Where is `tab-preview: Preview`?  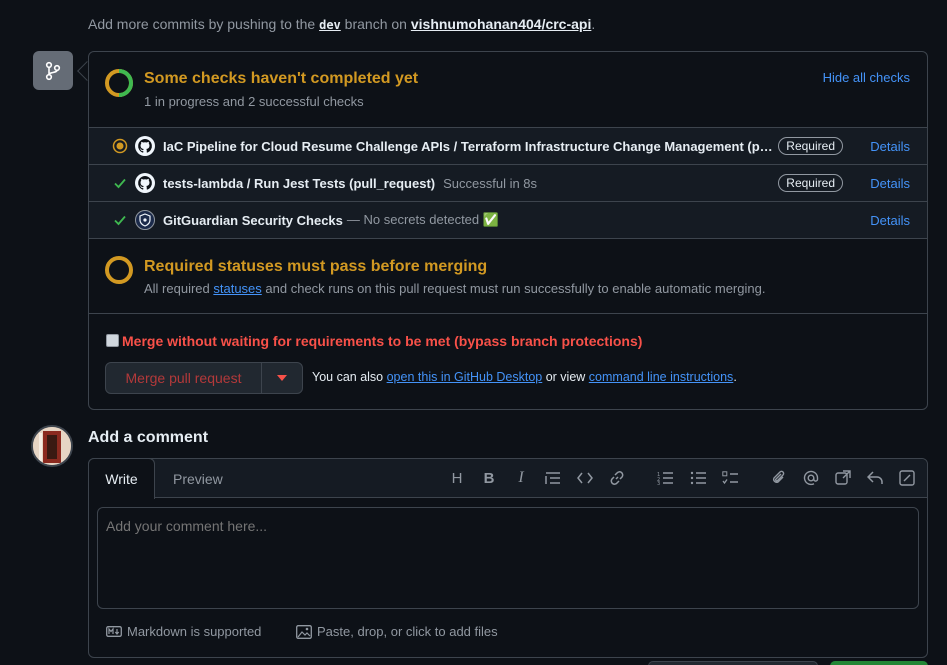
tab-preview: Preview is located at coordinates (198, 479).